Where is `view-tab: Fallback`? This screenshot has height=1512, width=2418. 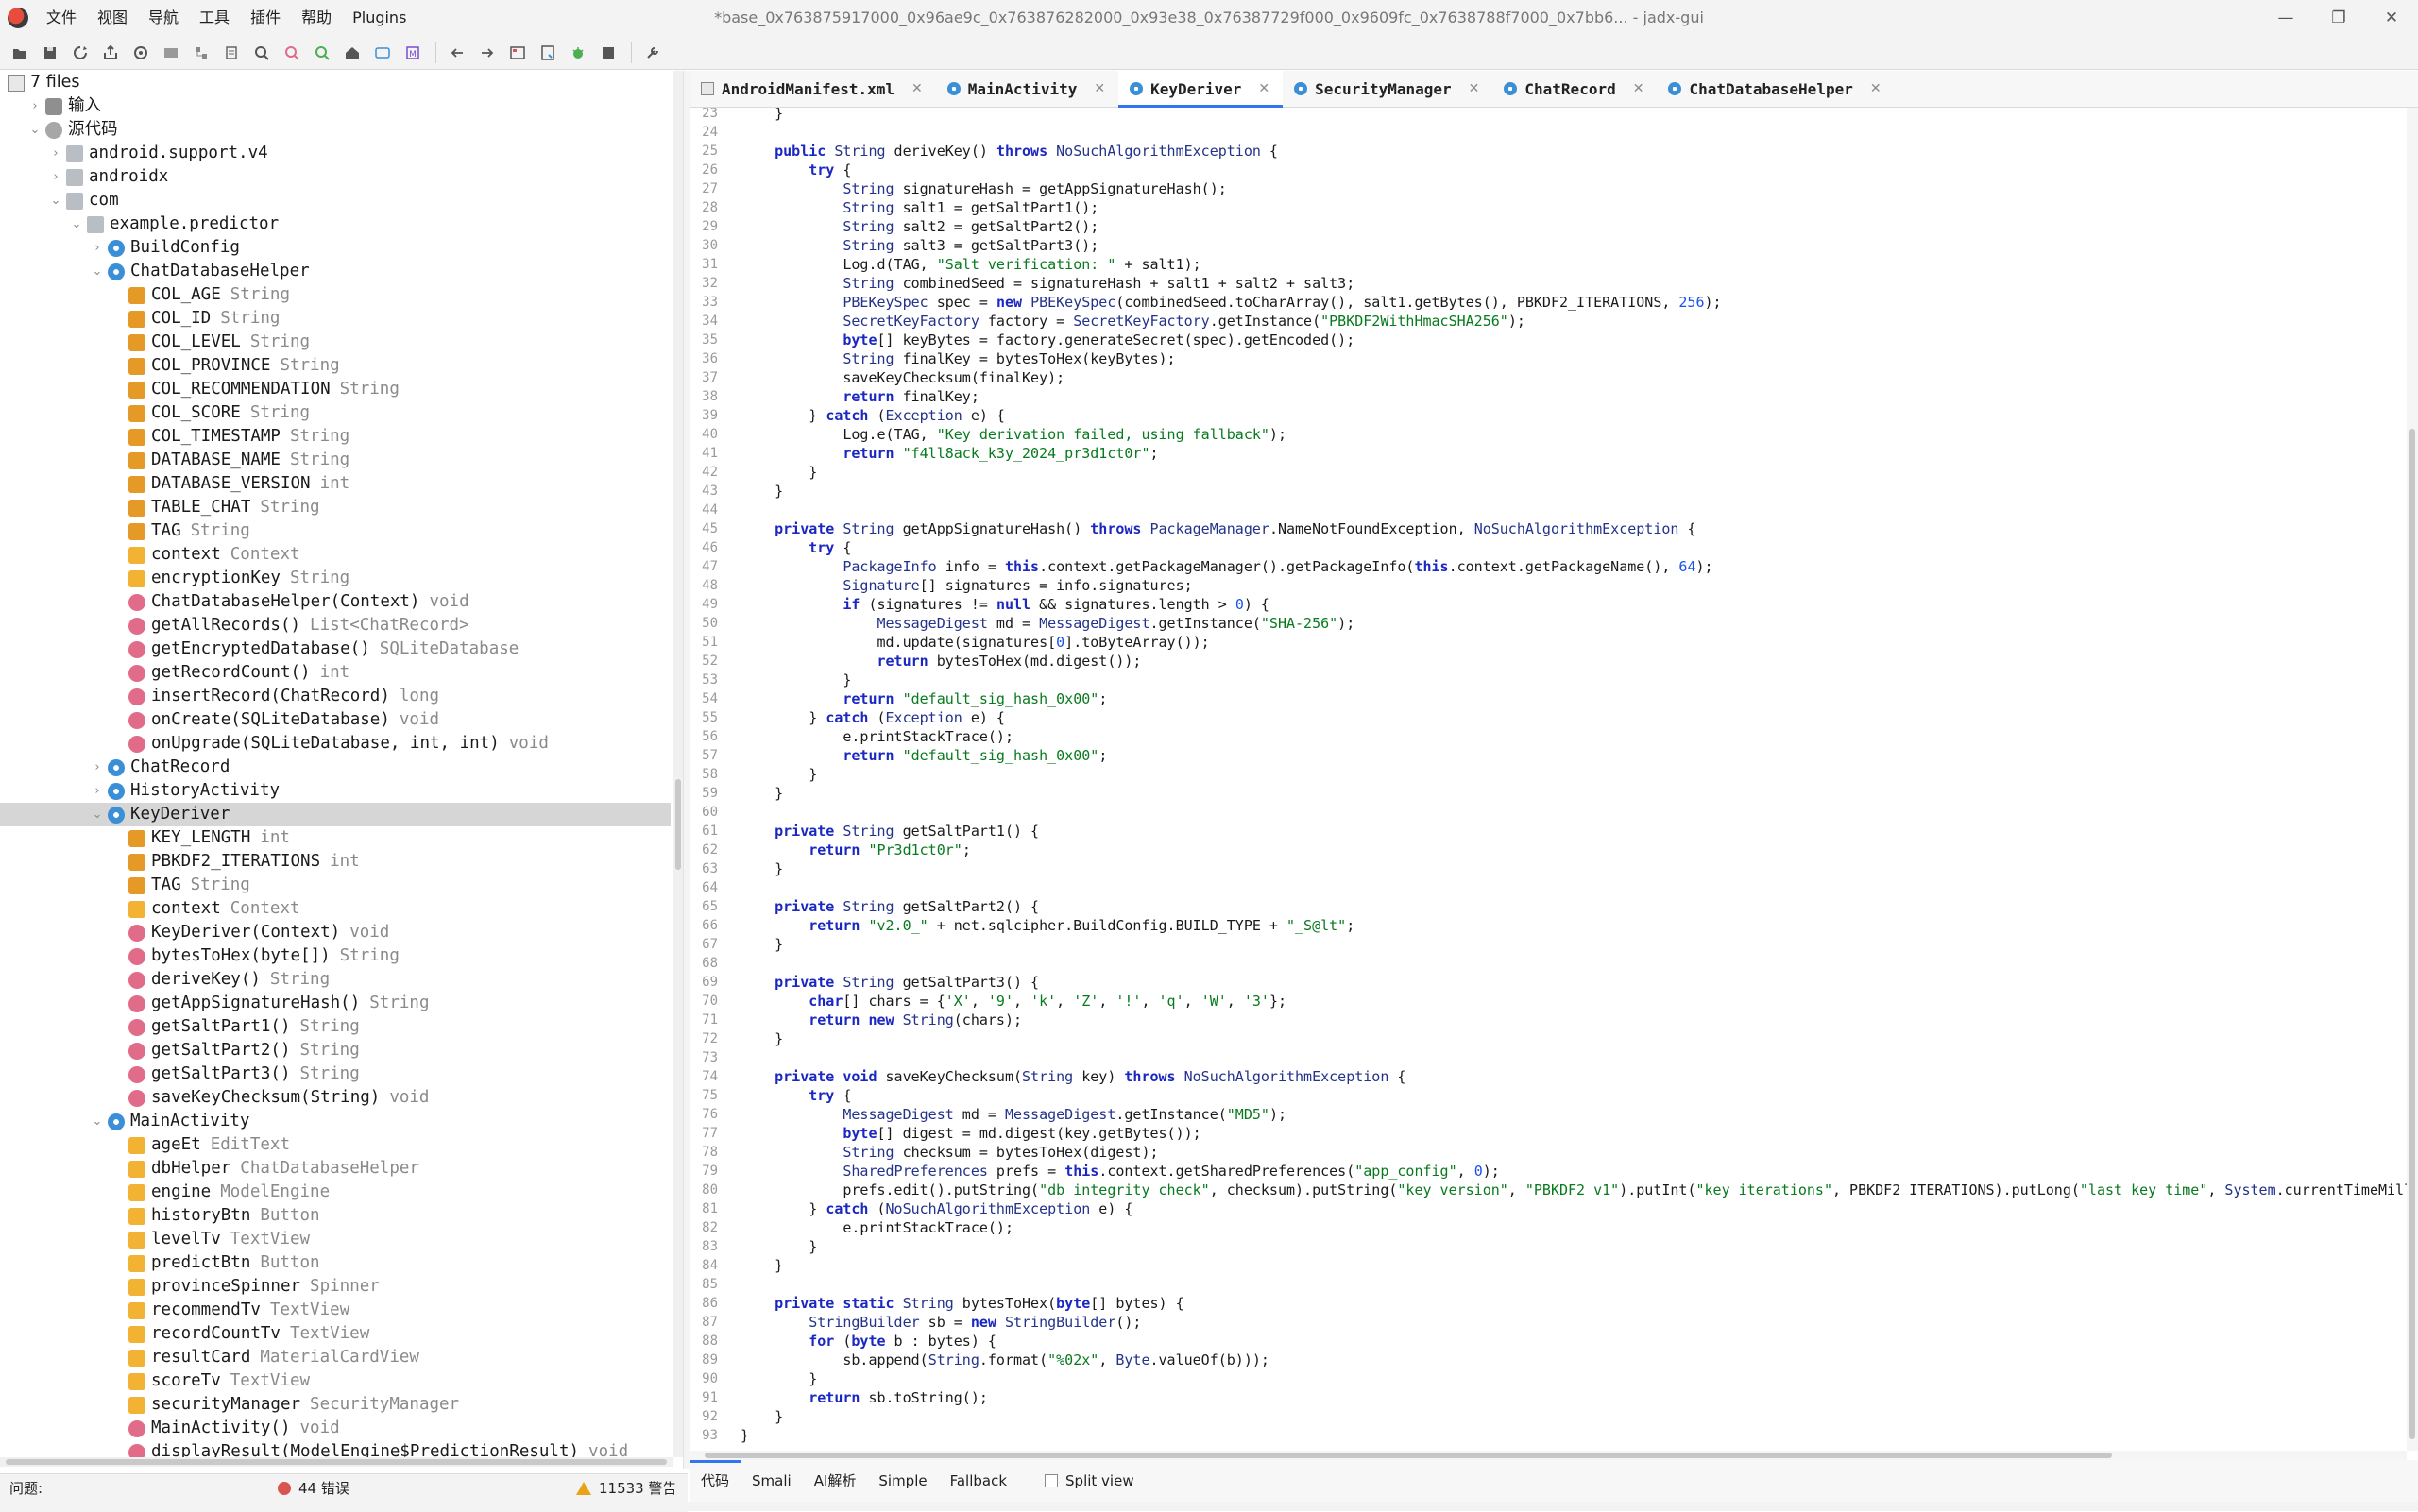 view-tab: Fallback is located at coordinates (978, 1481).